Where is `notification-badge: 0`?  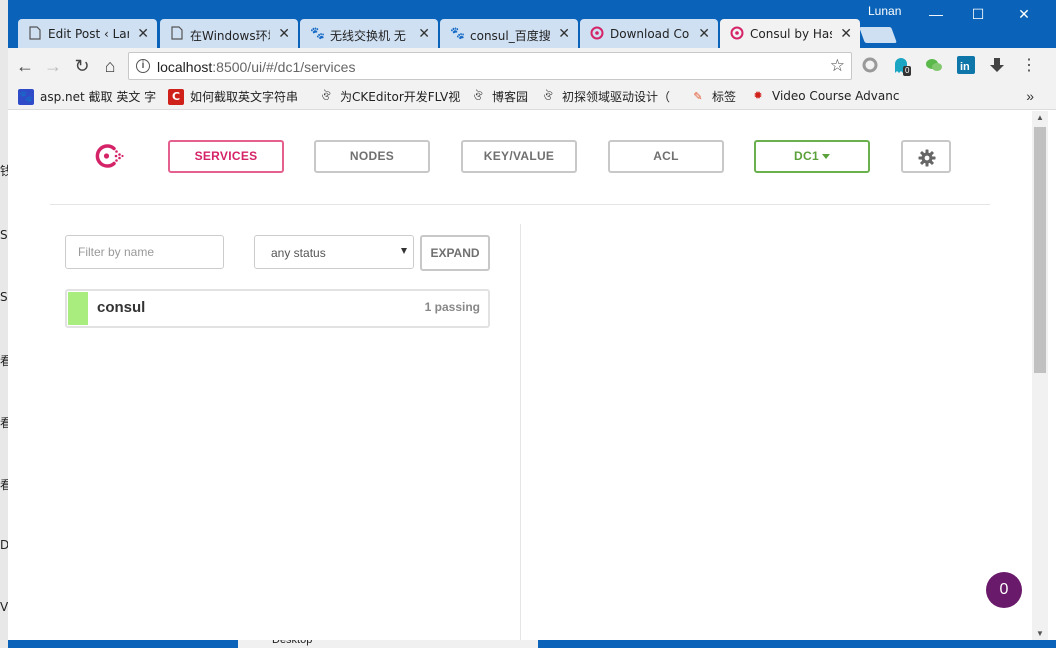 notification-badge: 0 is located at coordinates (1004, 590).